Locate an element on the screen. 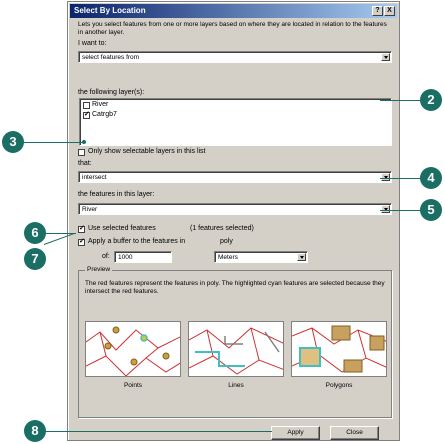 Image resolution: width=445 pixels, height=444 pixels. apply-buffer-checkbox is located at coordinates (81, 242).